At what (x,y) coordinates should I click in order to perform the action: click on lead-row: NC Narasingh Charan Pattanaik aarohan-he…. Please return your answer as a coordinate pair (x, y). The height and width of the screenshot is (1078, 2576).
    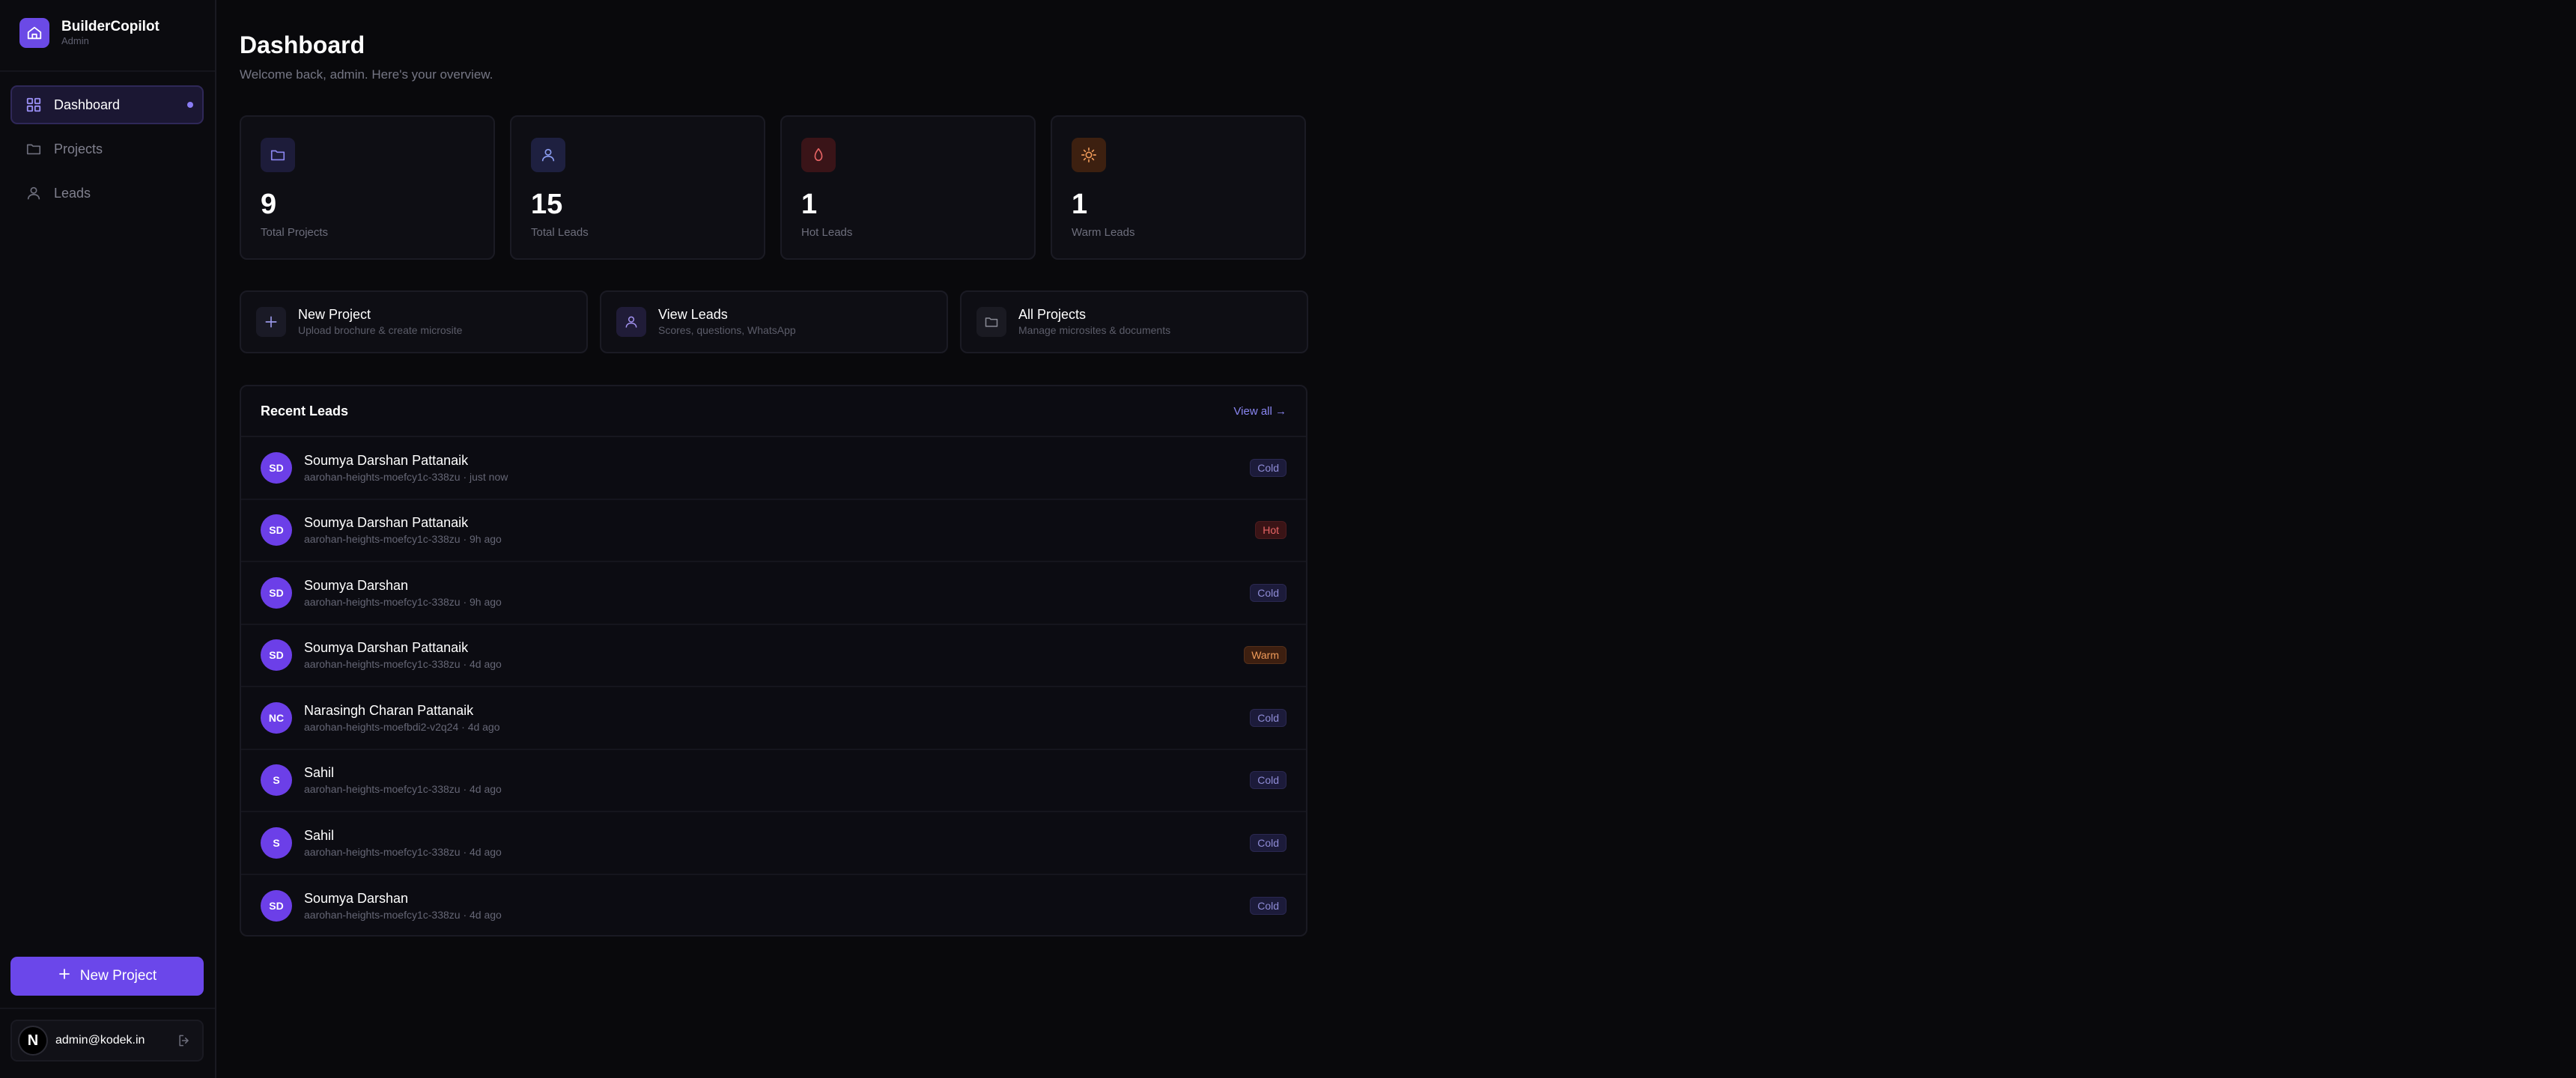
    Looking at the image, I should click on (773, 718).